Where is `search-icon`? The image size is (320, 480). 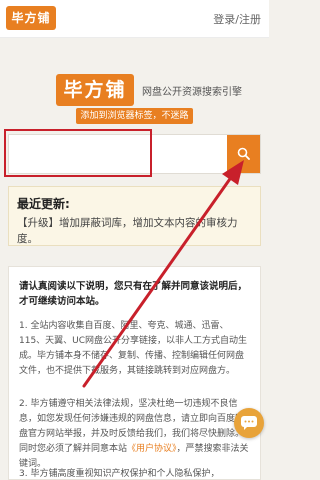
search-icon is located at coordinates (243, 153).